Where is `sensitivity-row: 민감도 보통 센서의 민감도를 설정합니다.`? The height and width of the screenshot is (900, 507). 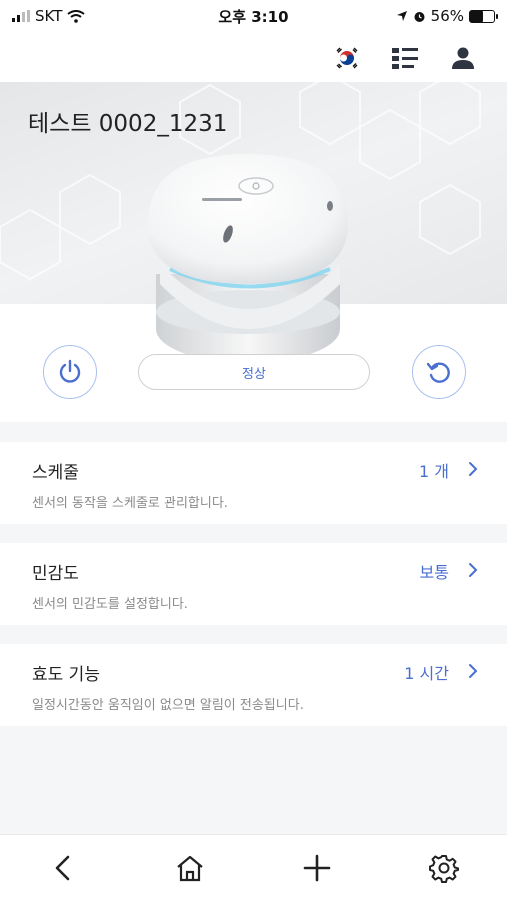
sensitivity-row: 민감도 보통 센서의 민감도를 설정합니다. is located at coordinates (253, 584).